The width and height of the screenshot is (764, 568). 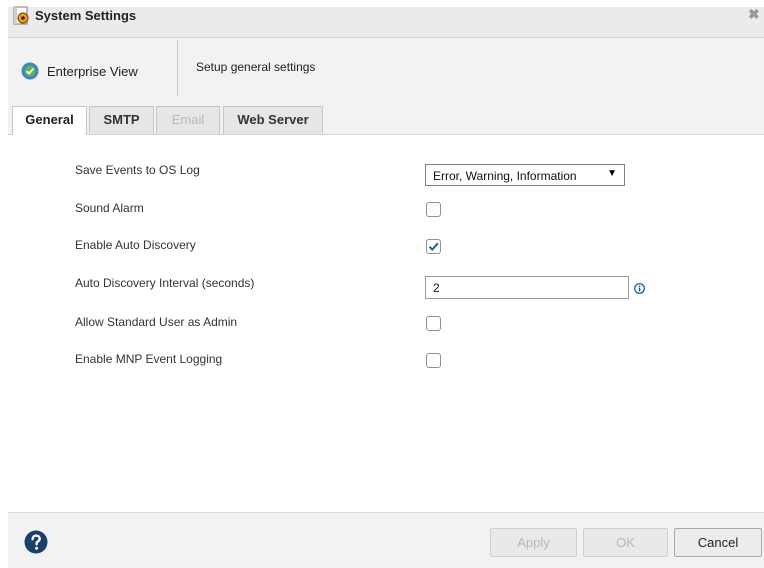 I want to click on discovery-interval-input: 2, so click(x=527, y=287).